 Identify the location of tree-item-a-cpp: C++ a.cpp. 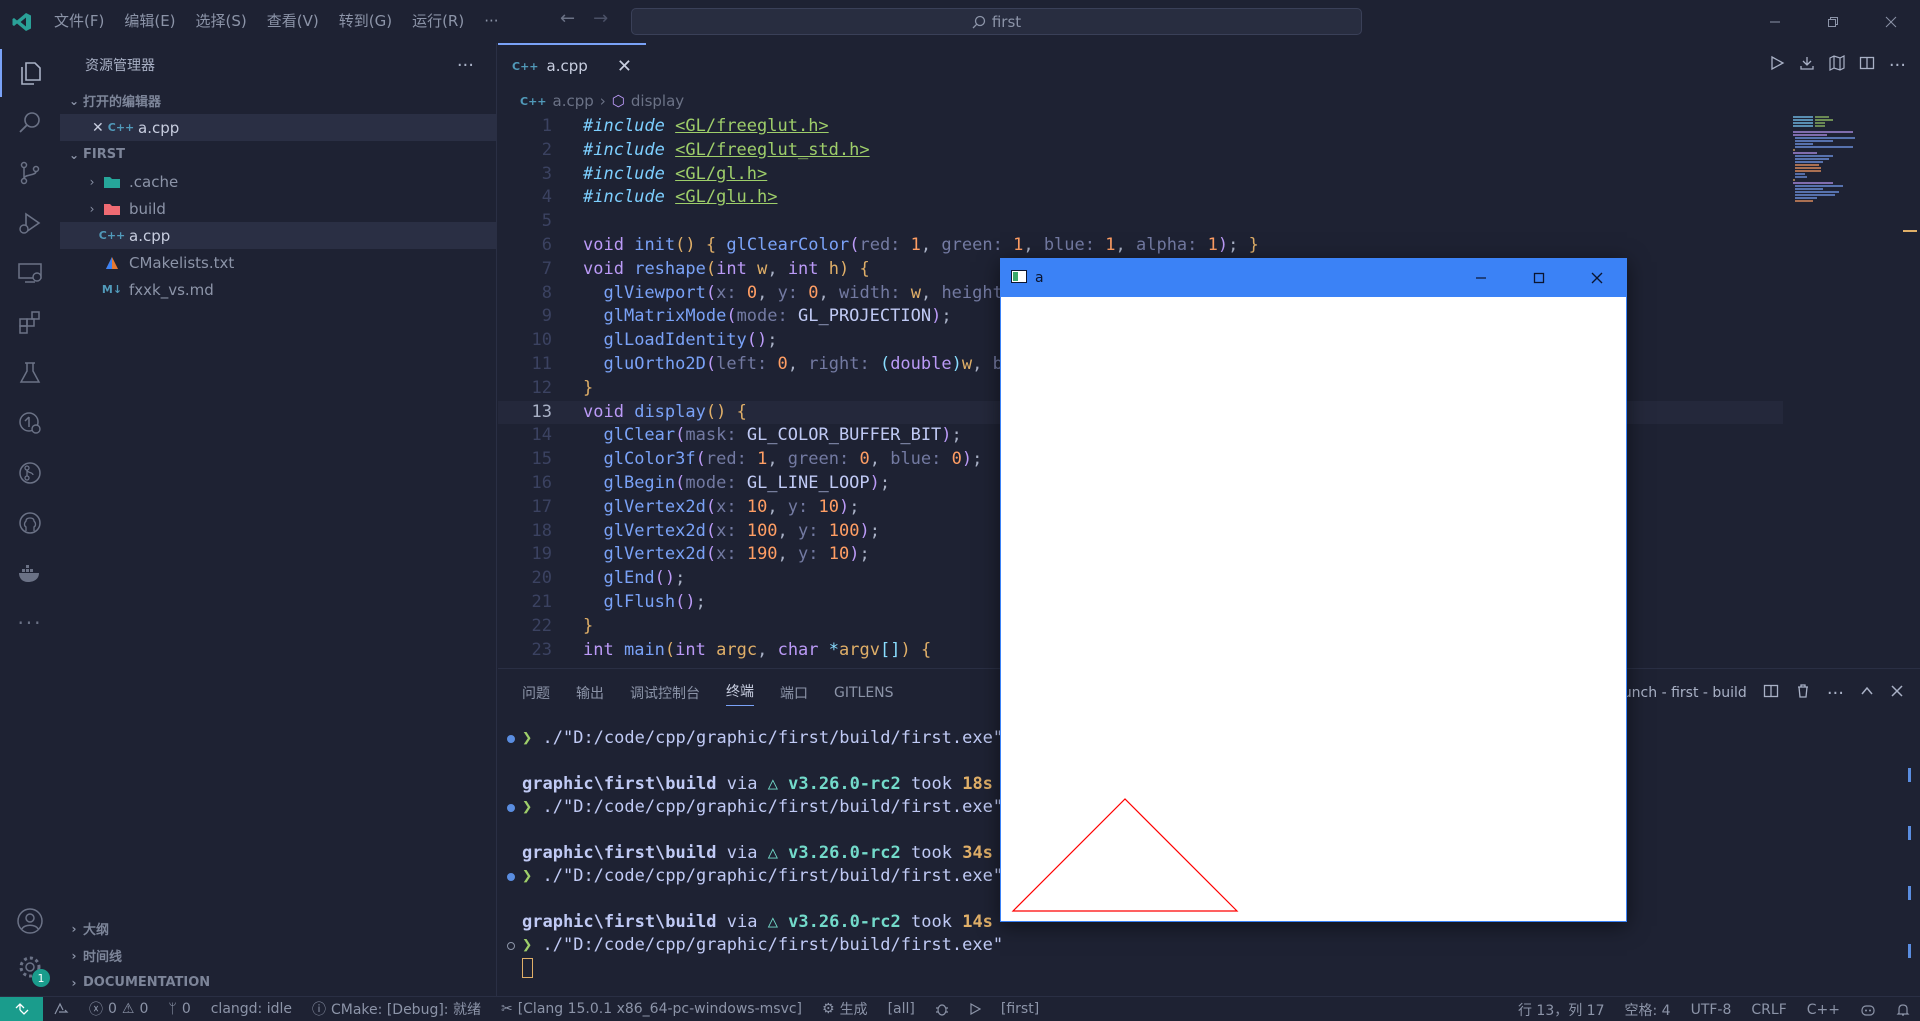
(278, 235).